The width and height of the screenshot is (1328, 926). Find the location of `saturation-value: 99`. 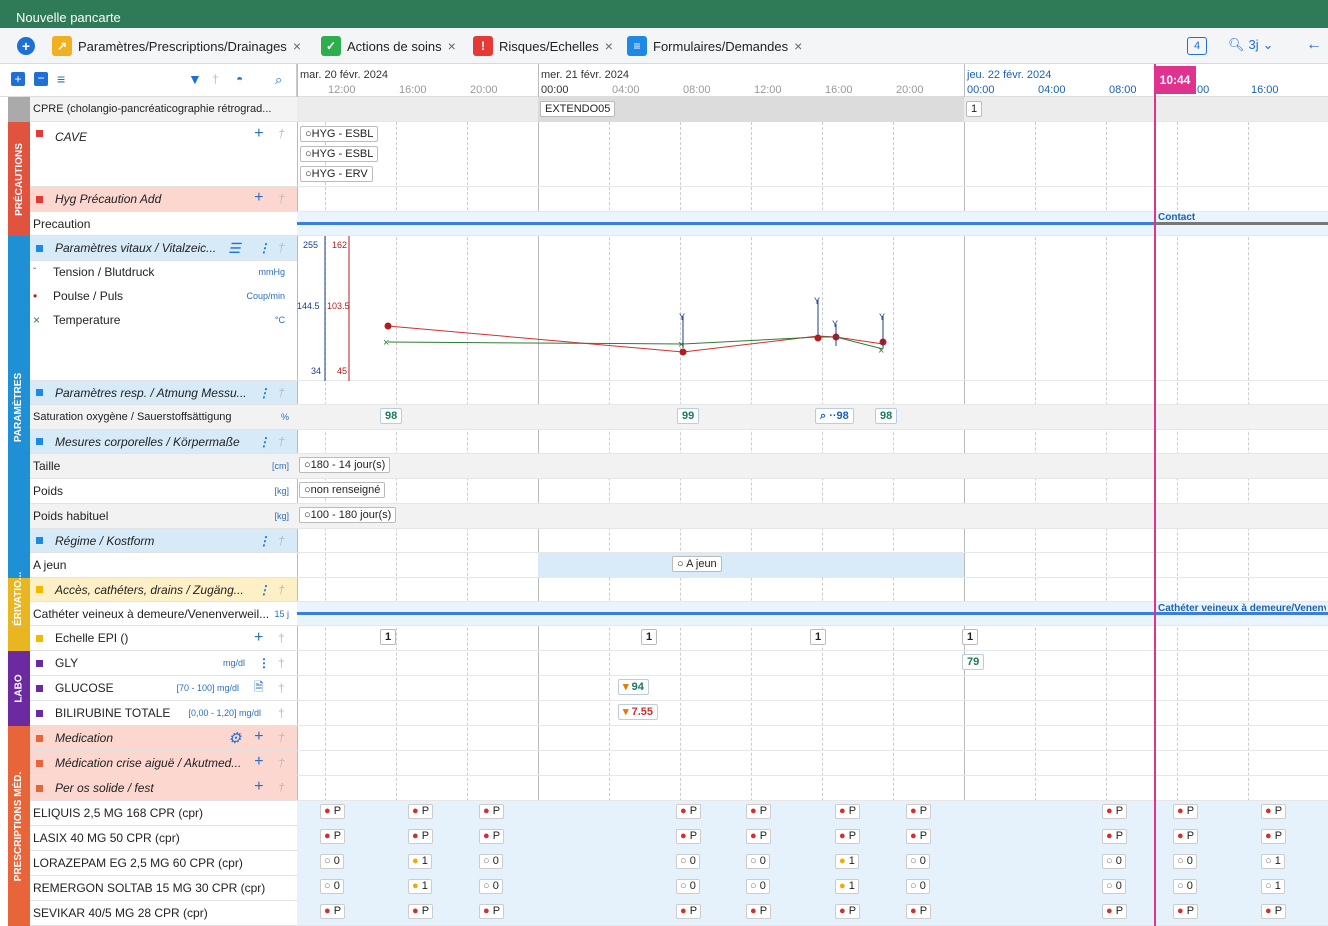

saturation-value: 99 is located at coordinates (688, 416).